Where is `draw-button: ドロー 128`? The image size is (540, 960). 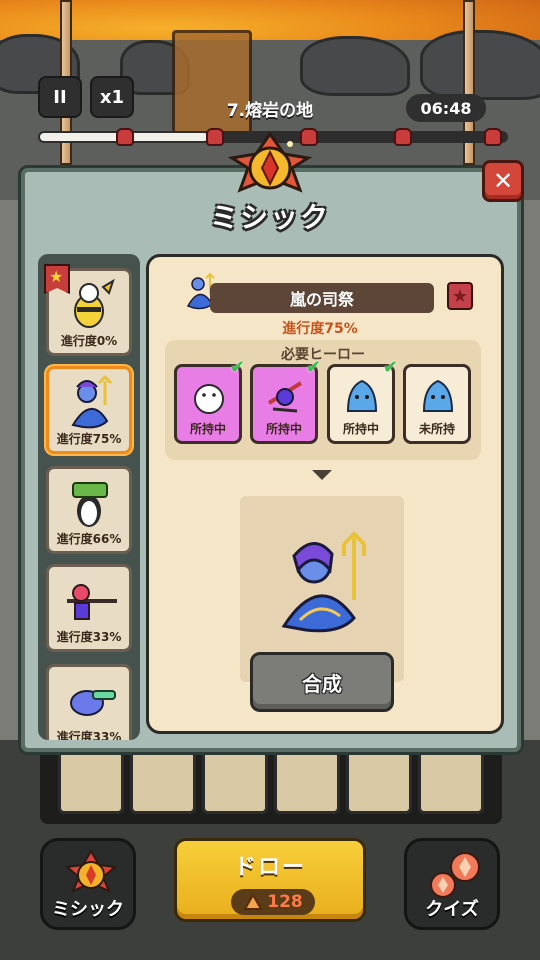
draw-button: ドロー 128 is located at coordinates (270, 880).